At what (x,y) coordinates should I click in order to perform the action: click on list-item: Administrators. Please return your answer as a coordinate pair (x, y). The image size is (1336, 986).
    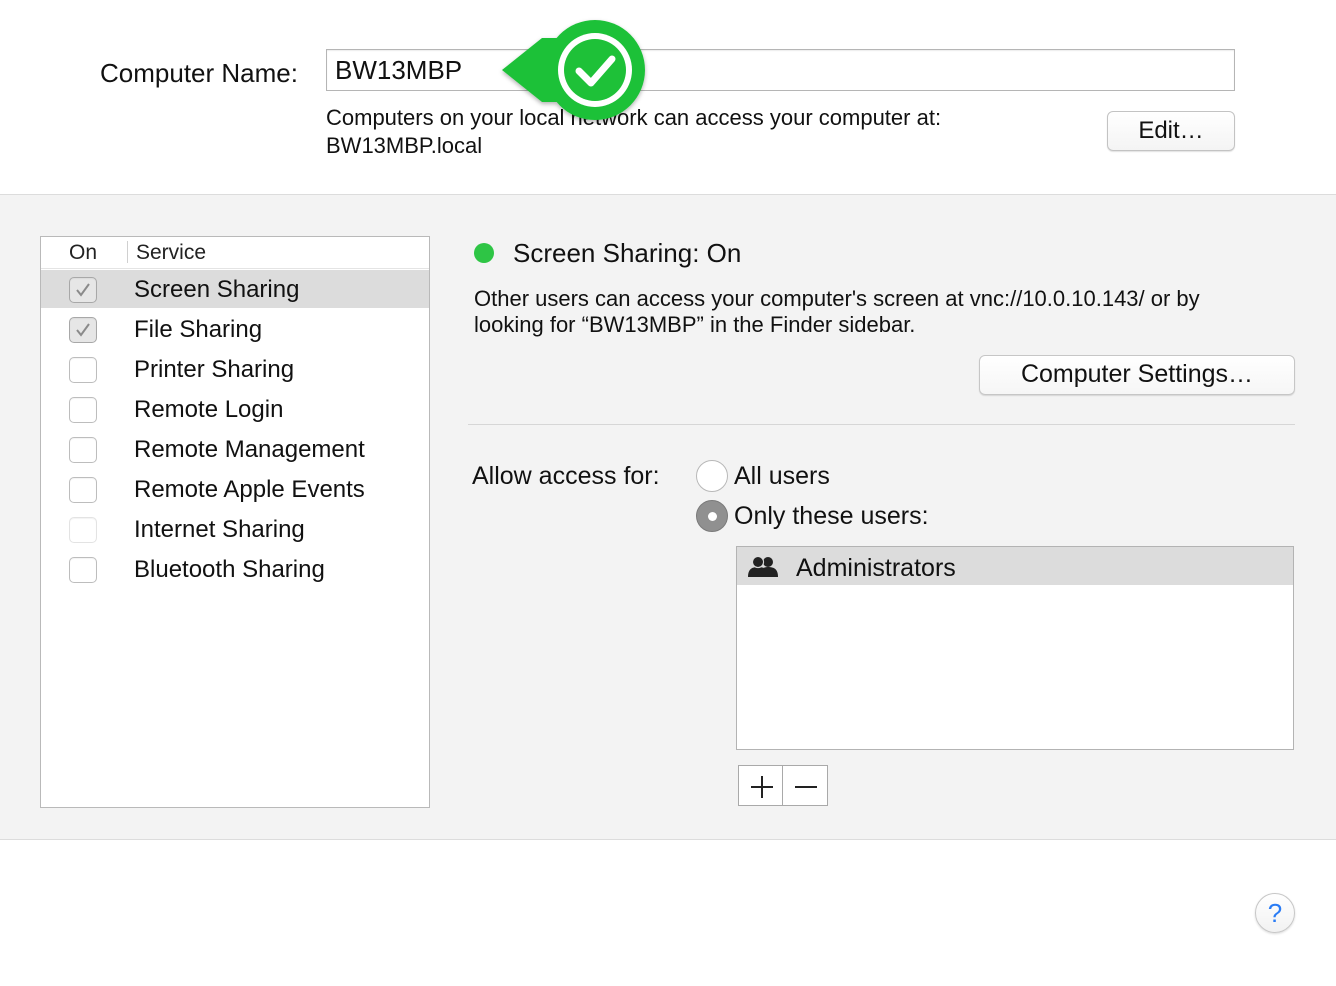
    Looking at the image, I should click on (1015, 566).